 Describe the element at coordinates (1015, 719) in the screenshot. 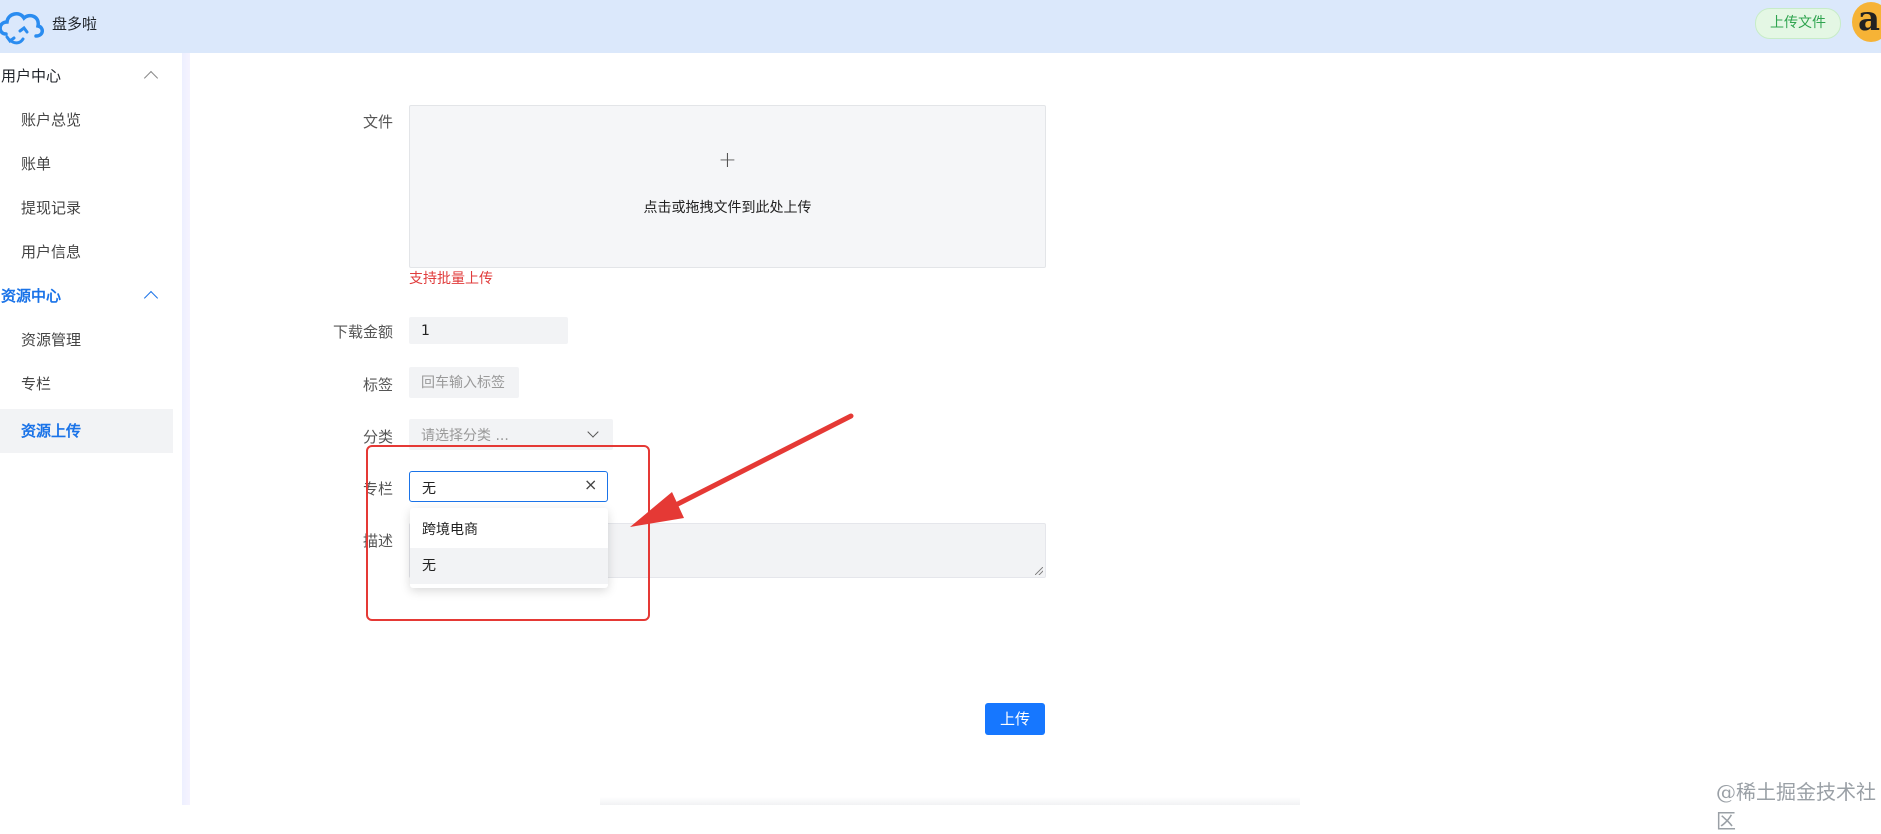

I see `submit-upload-button: 上传` at that location.